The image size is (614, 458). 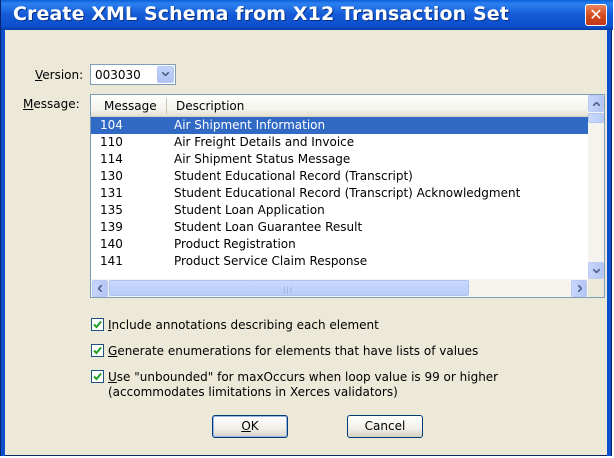 I want to click on unbounded-checkbox, so click(x=97, y=376).